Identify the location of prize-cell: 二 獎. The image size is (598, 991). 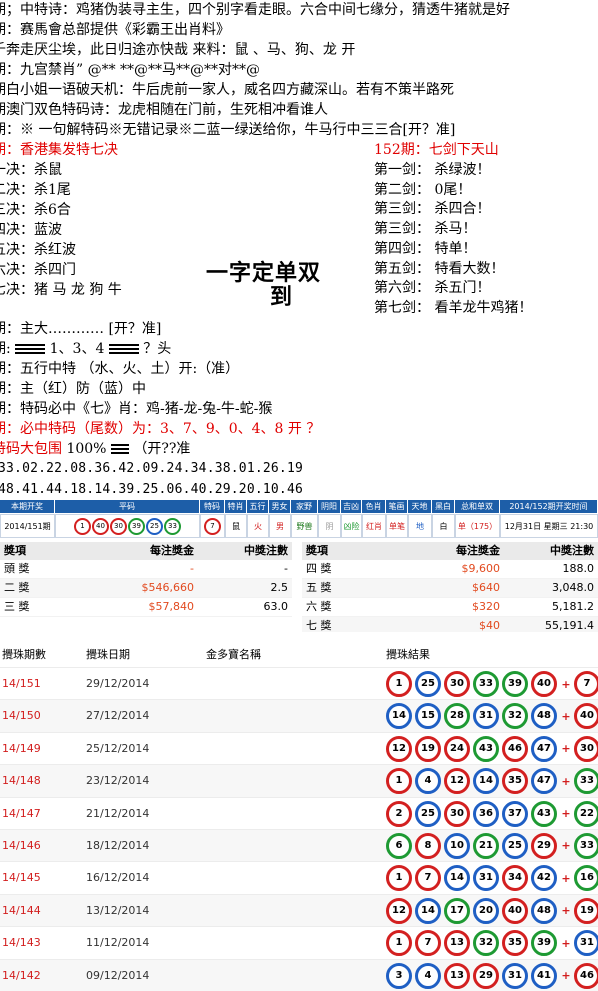
(17, 587).